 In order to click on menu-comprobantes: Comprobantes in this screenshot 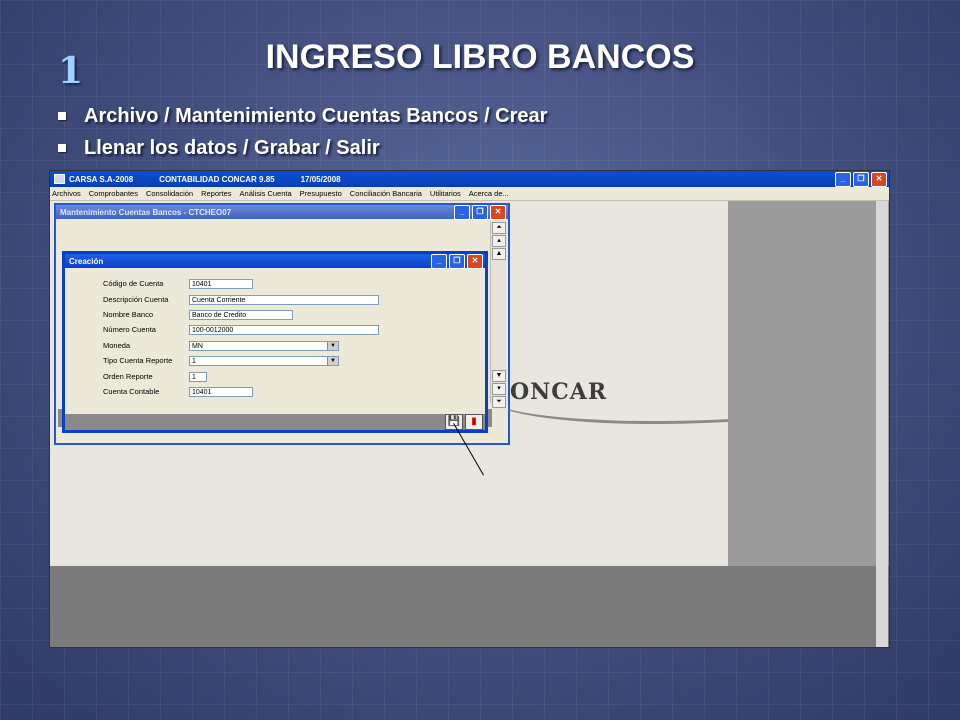, I will do `click(113, 193)`.